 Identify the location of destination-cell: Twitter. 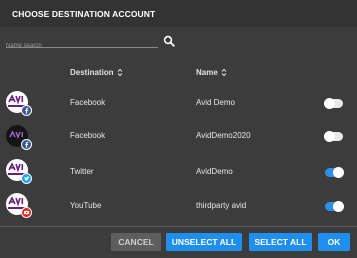
(82, 171).